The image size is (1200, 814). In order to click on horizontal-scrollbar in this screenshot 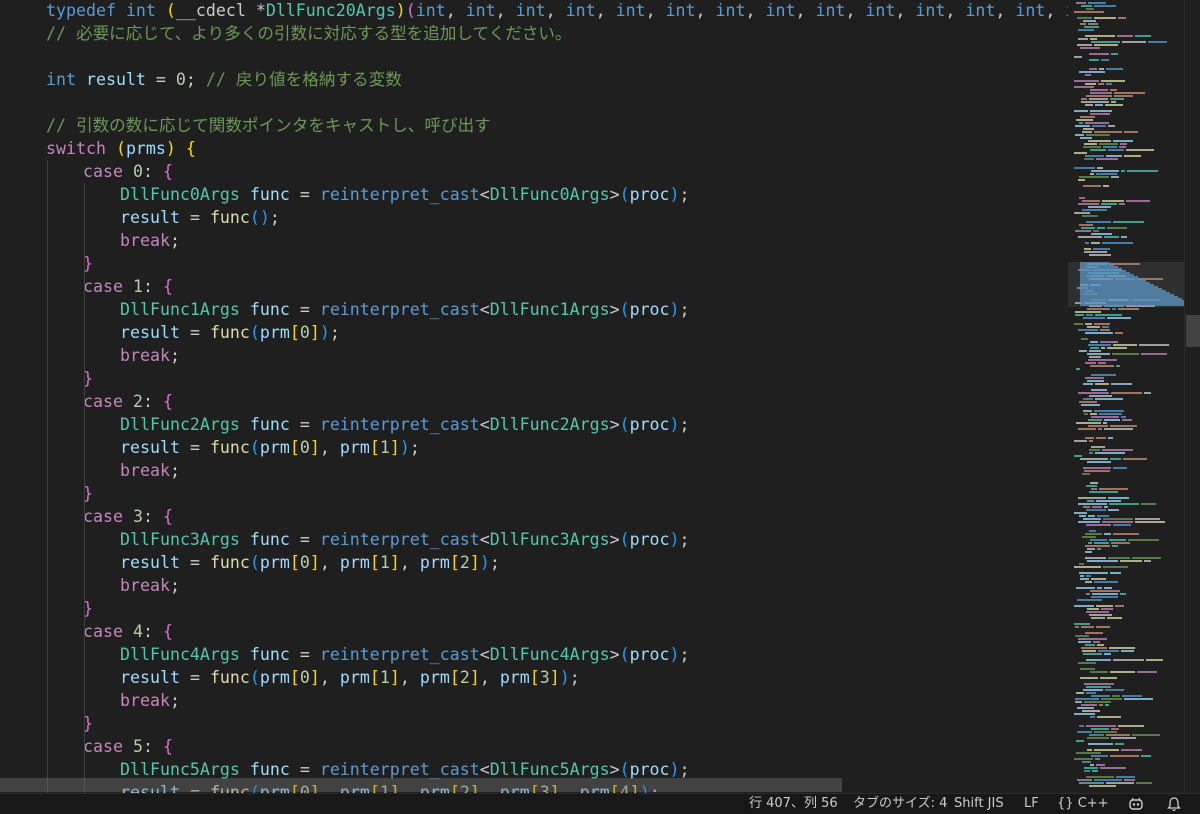, I will do `click(421, 785)`.